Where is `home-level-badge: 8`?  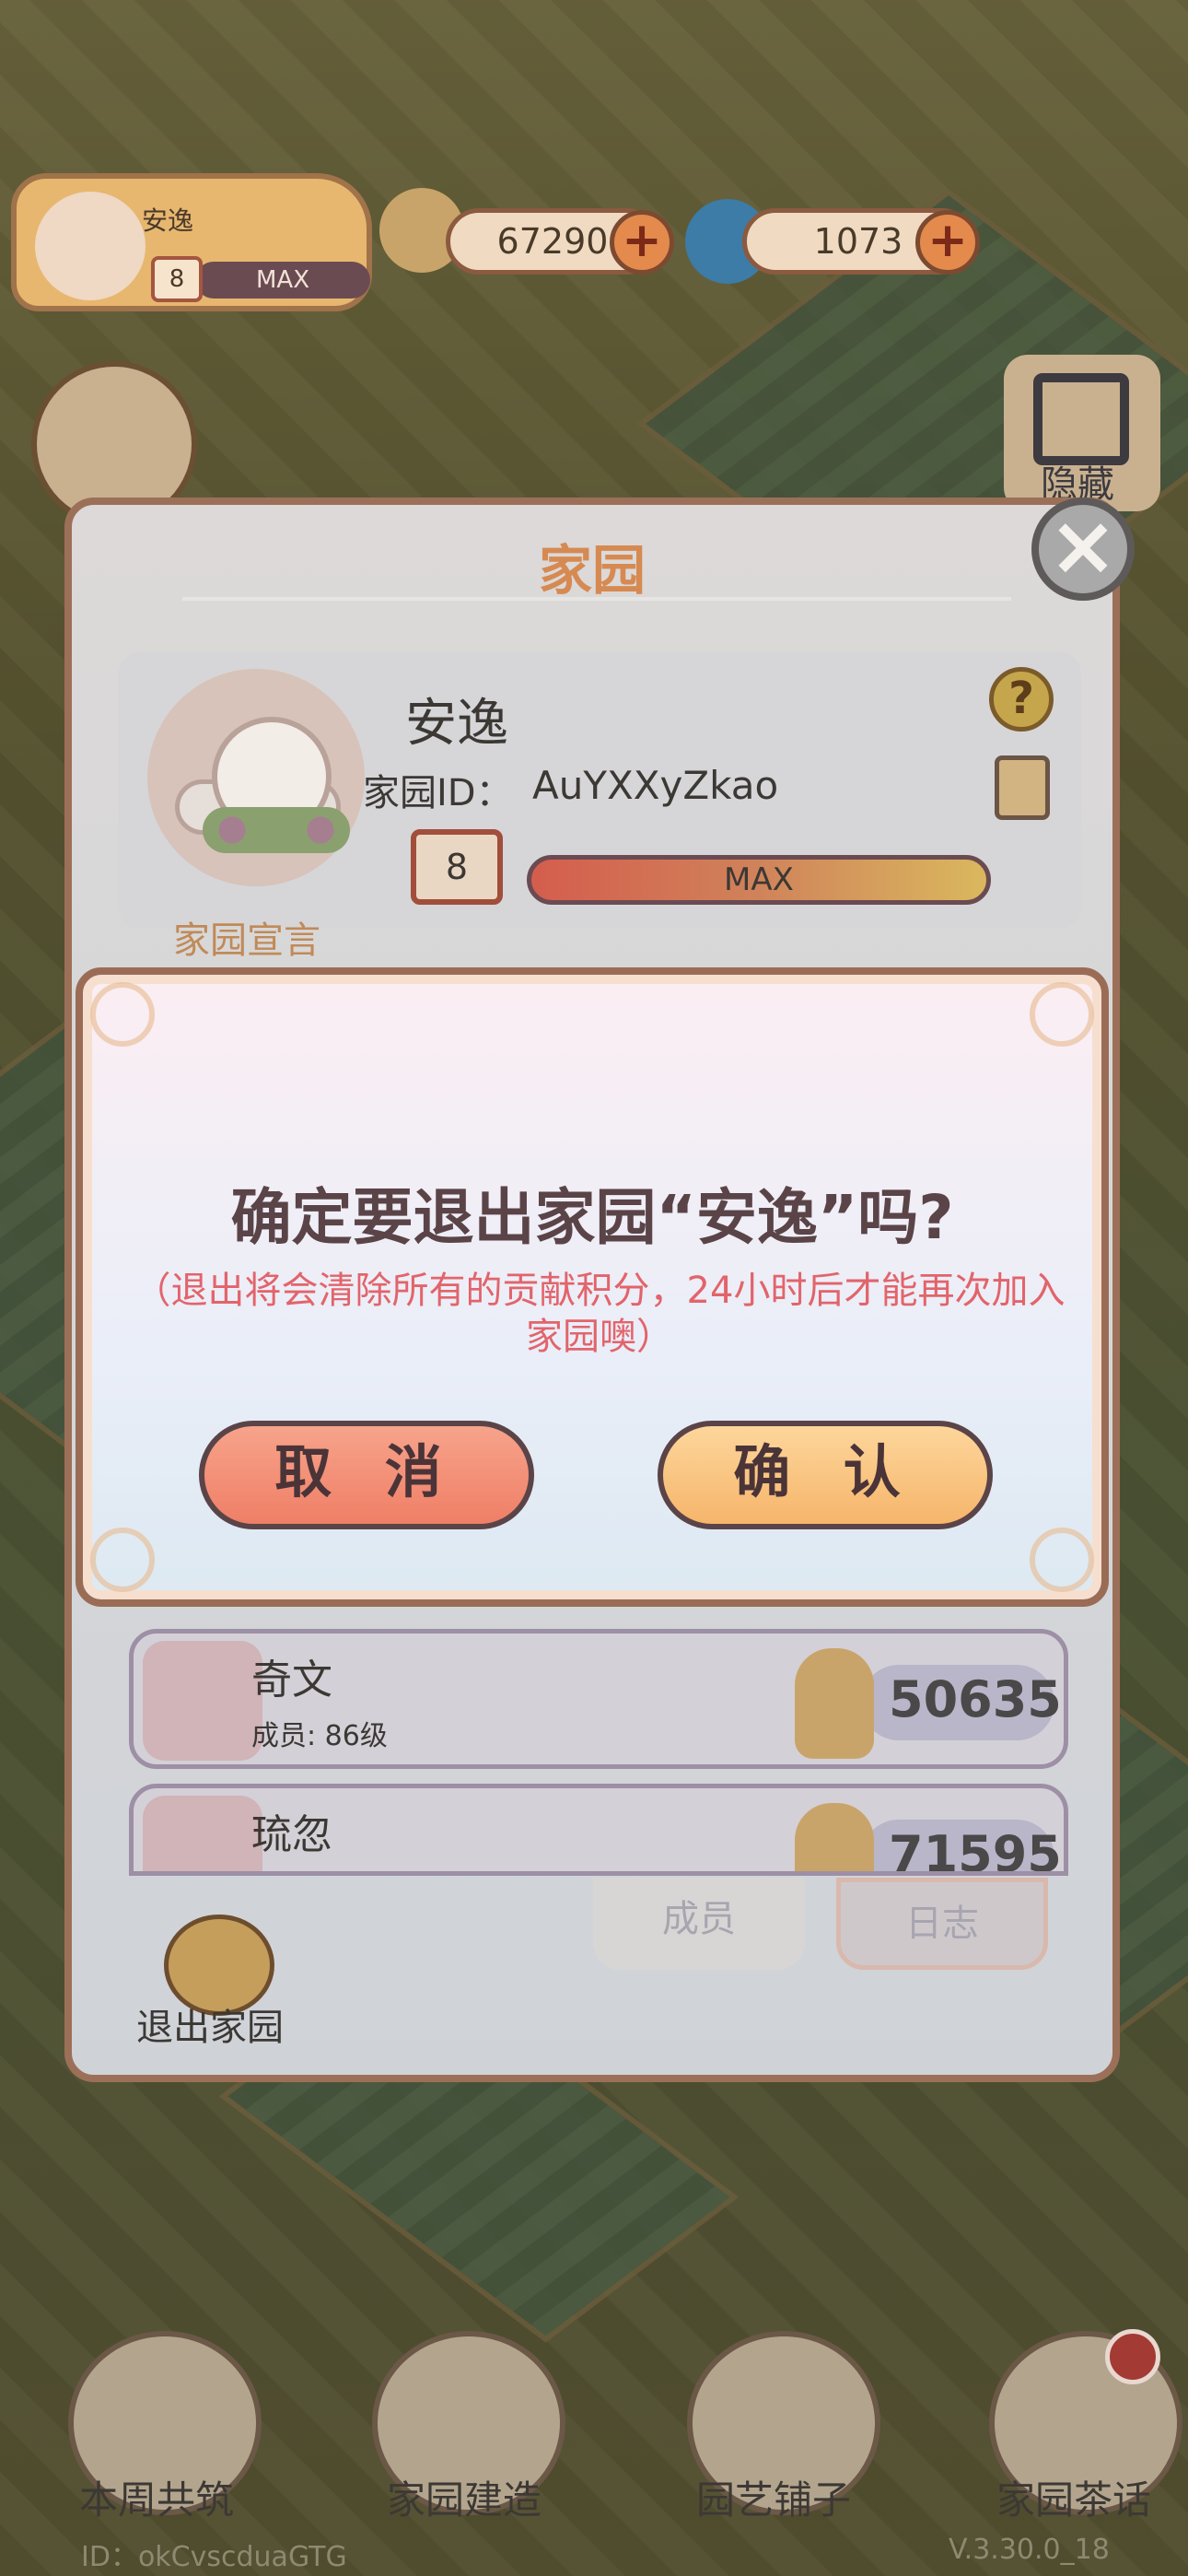
home-level-badge: 8 is located at coordinates (457, 867).